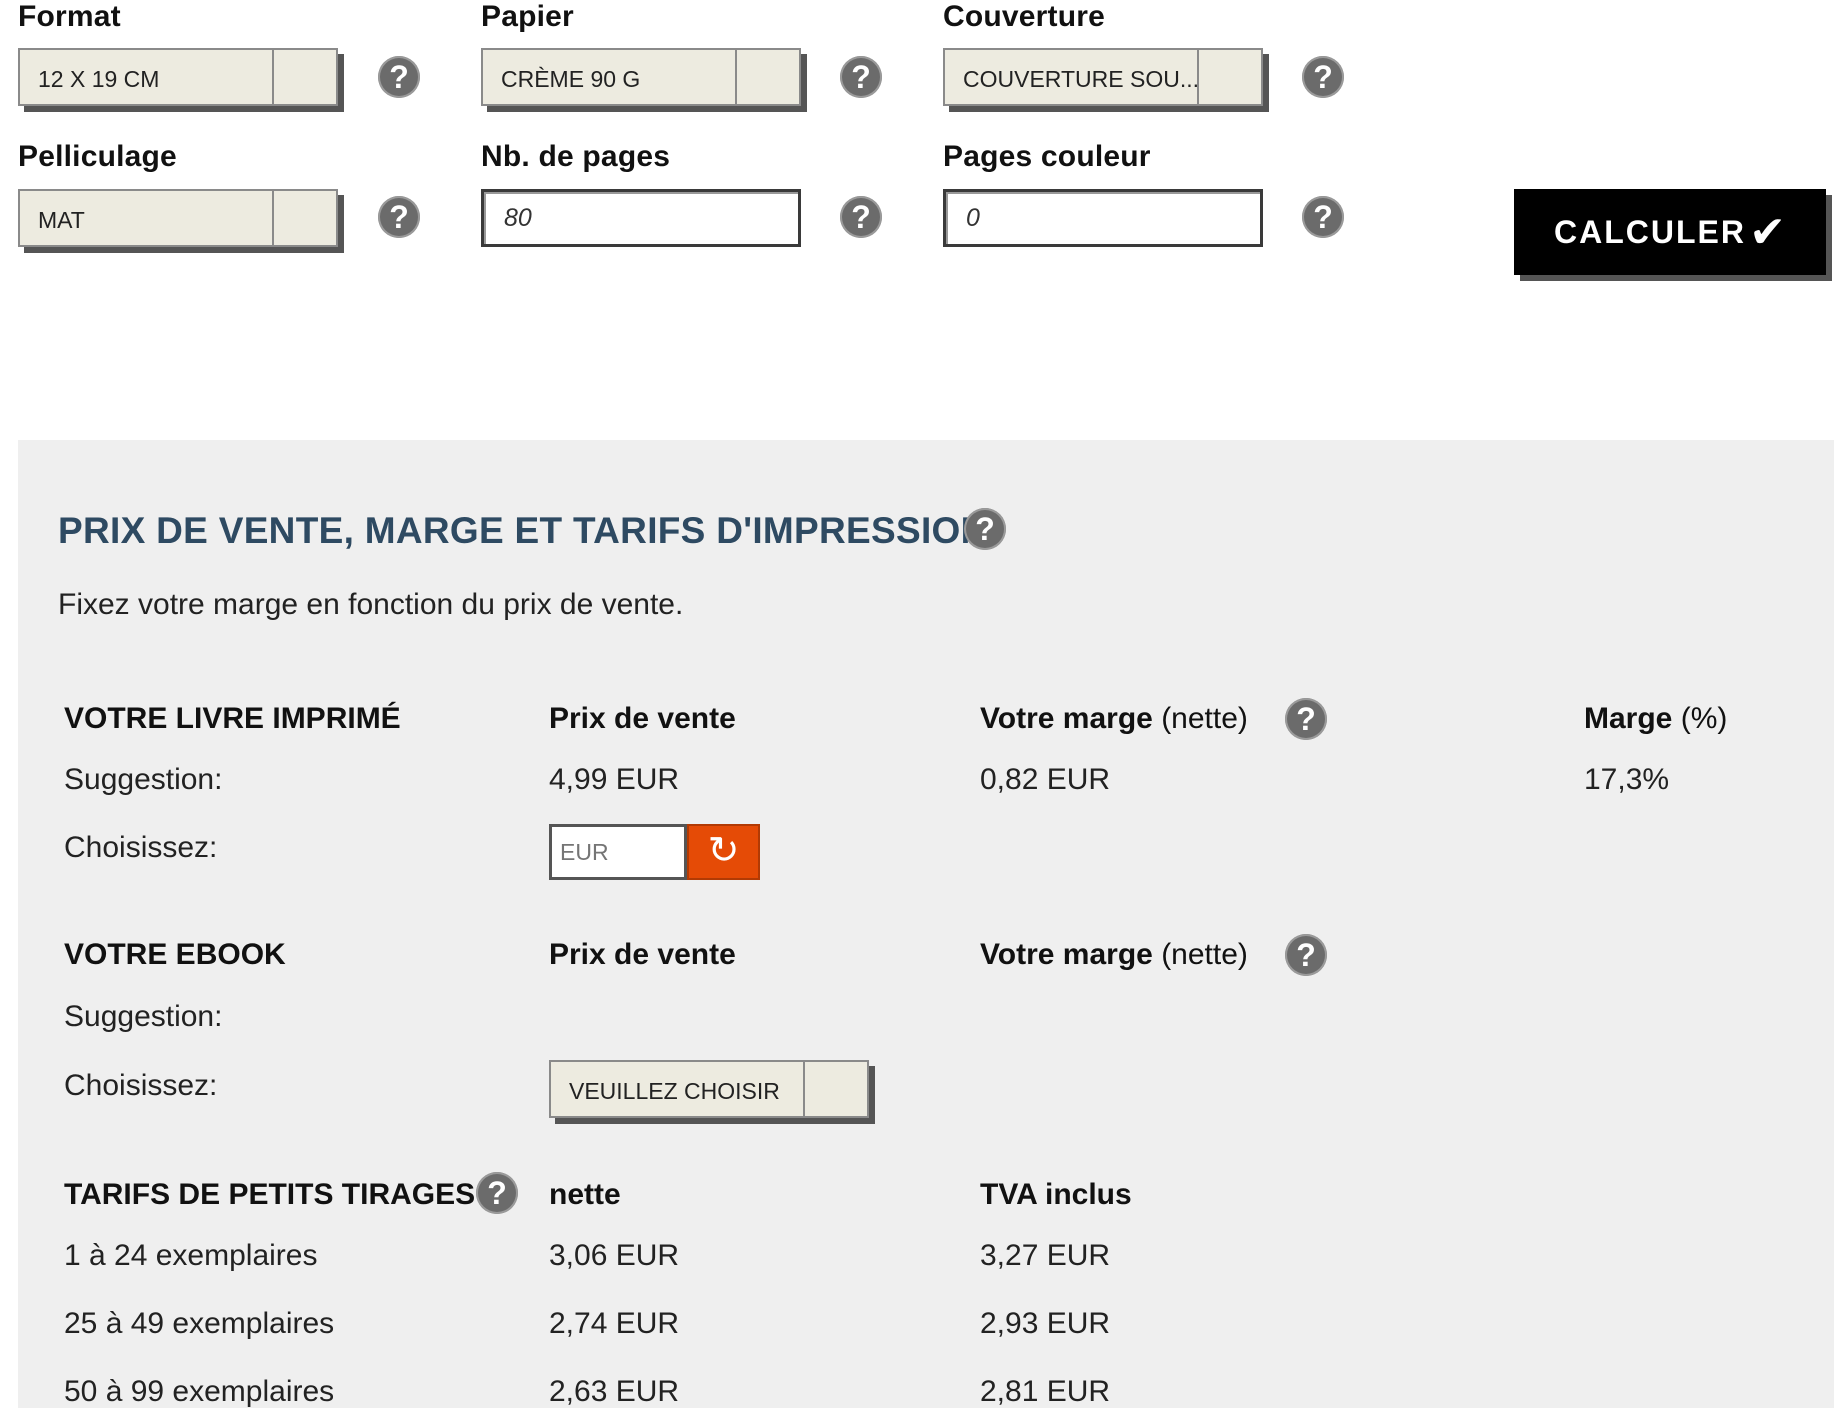  I want to click on pages-couleur-input, so click(1103, 218).